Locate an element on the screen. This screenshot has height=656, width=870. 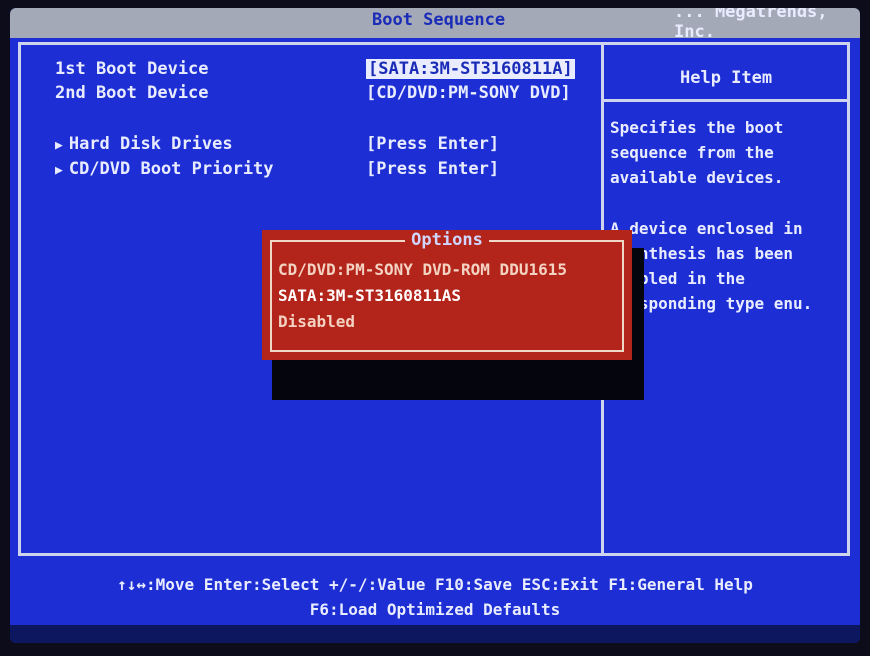
cd-dvd-priority-label: CD/DVD Boot Priority is located at coordinates (171, 169).